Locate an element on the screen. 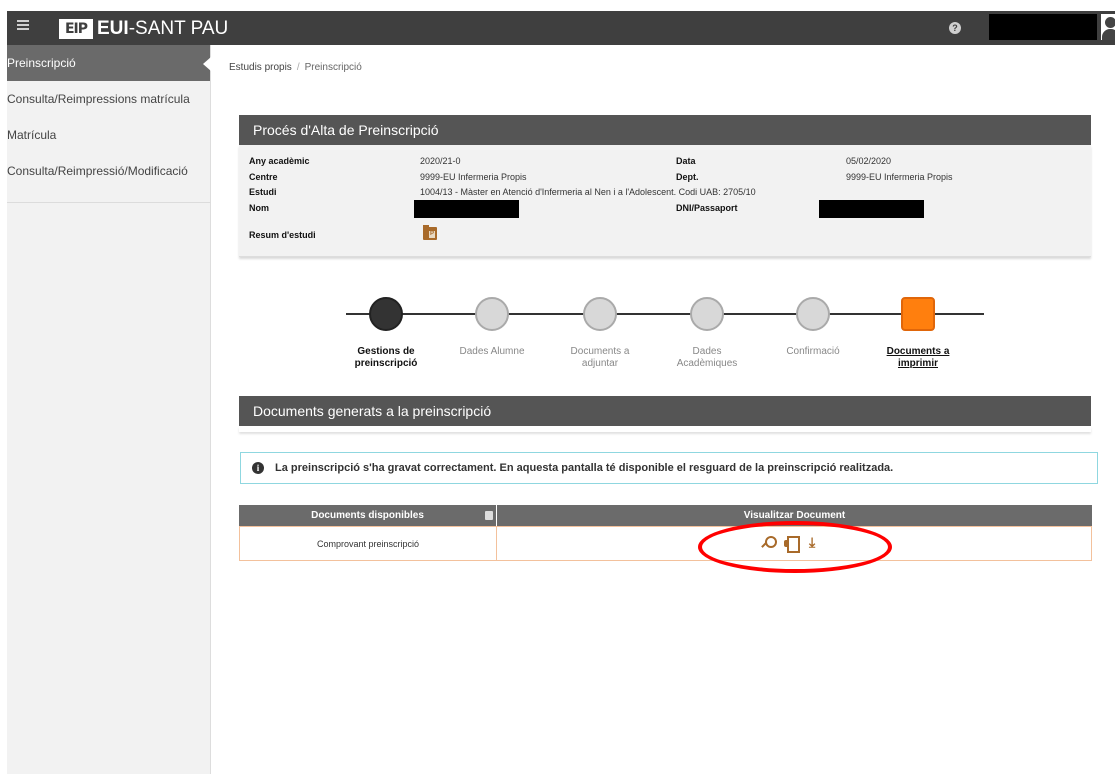 The height and width of the screenshot is (774, 1115). top-navbar: EIP EUI-SANT PAU ? is located at coordinates (561, 28).